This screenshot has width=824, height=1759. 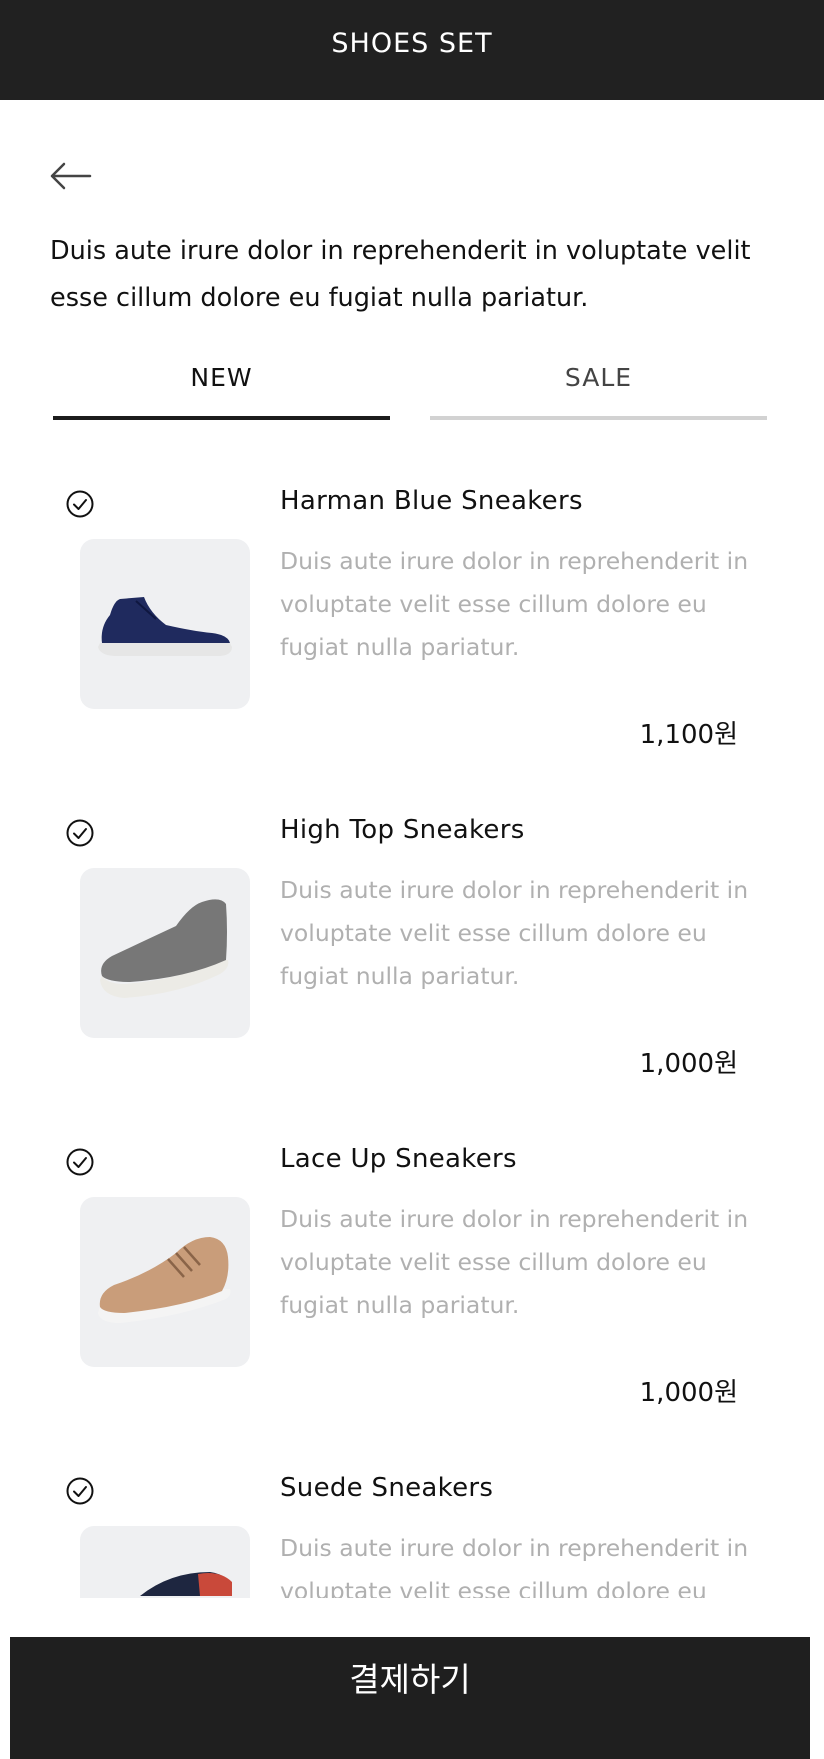 I want to click on tab-bar: NEW SALE, so click(x=410, y=389).